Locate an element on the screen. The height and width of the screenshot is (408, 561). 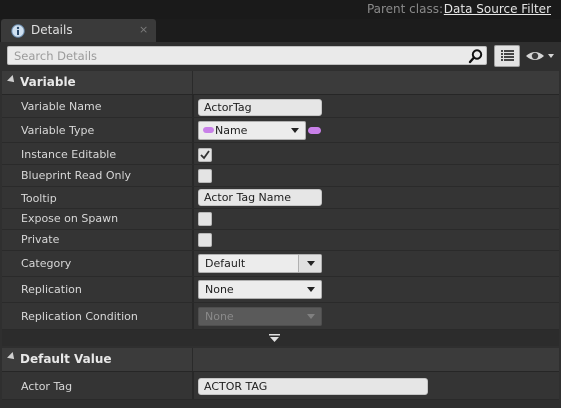
row-tooltip: Tooltip Actor Tag Name is located at coordinates (280, 198).